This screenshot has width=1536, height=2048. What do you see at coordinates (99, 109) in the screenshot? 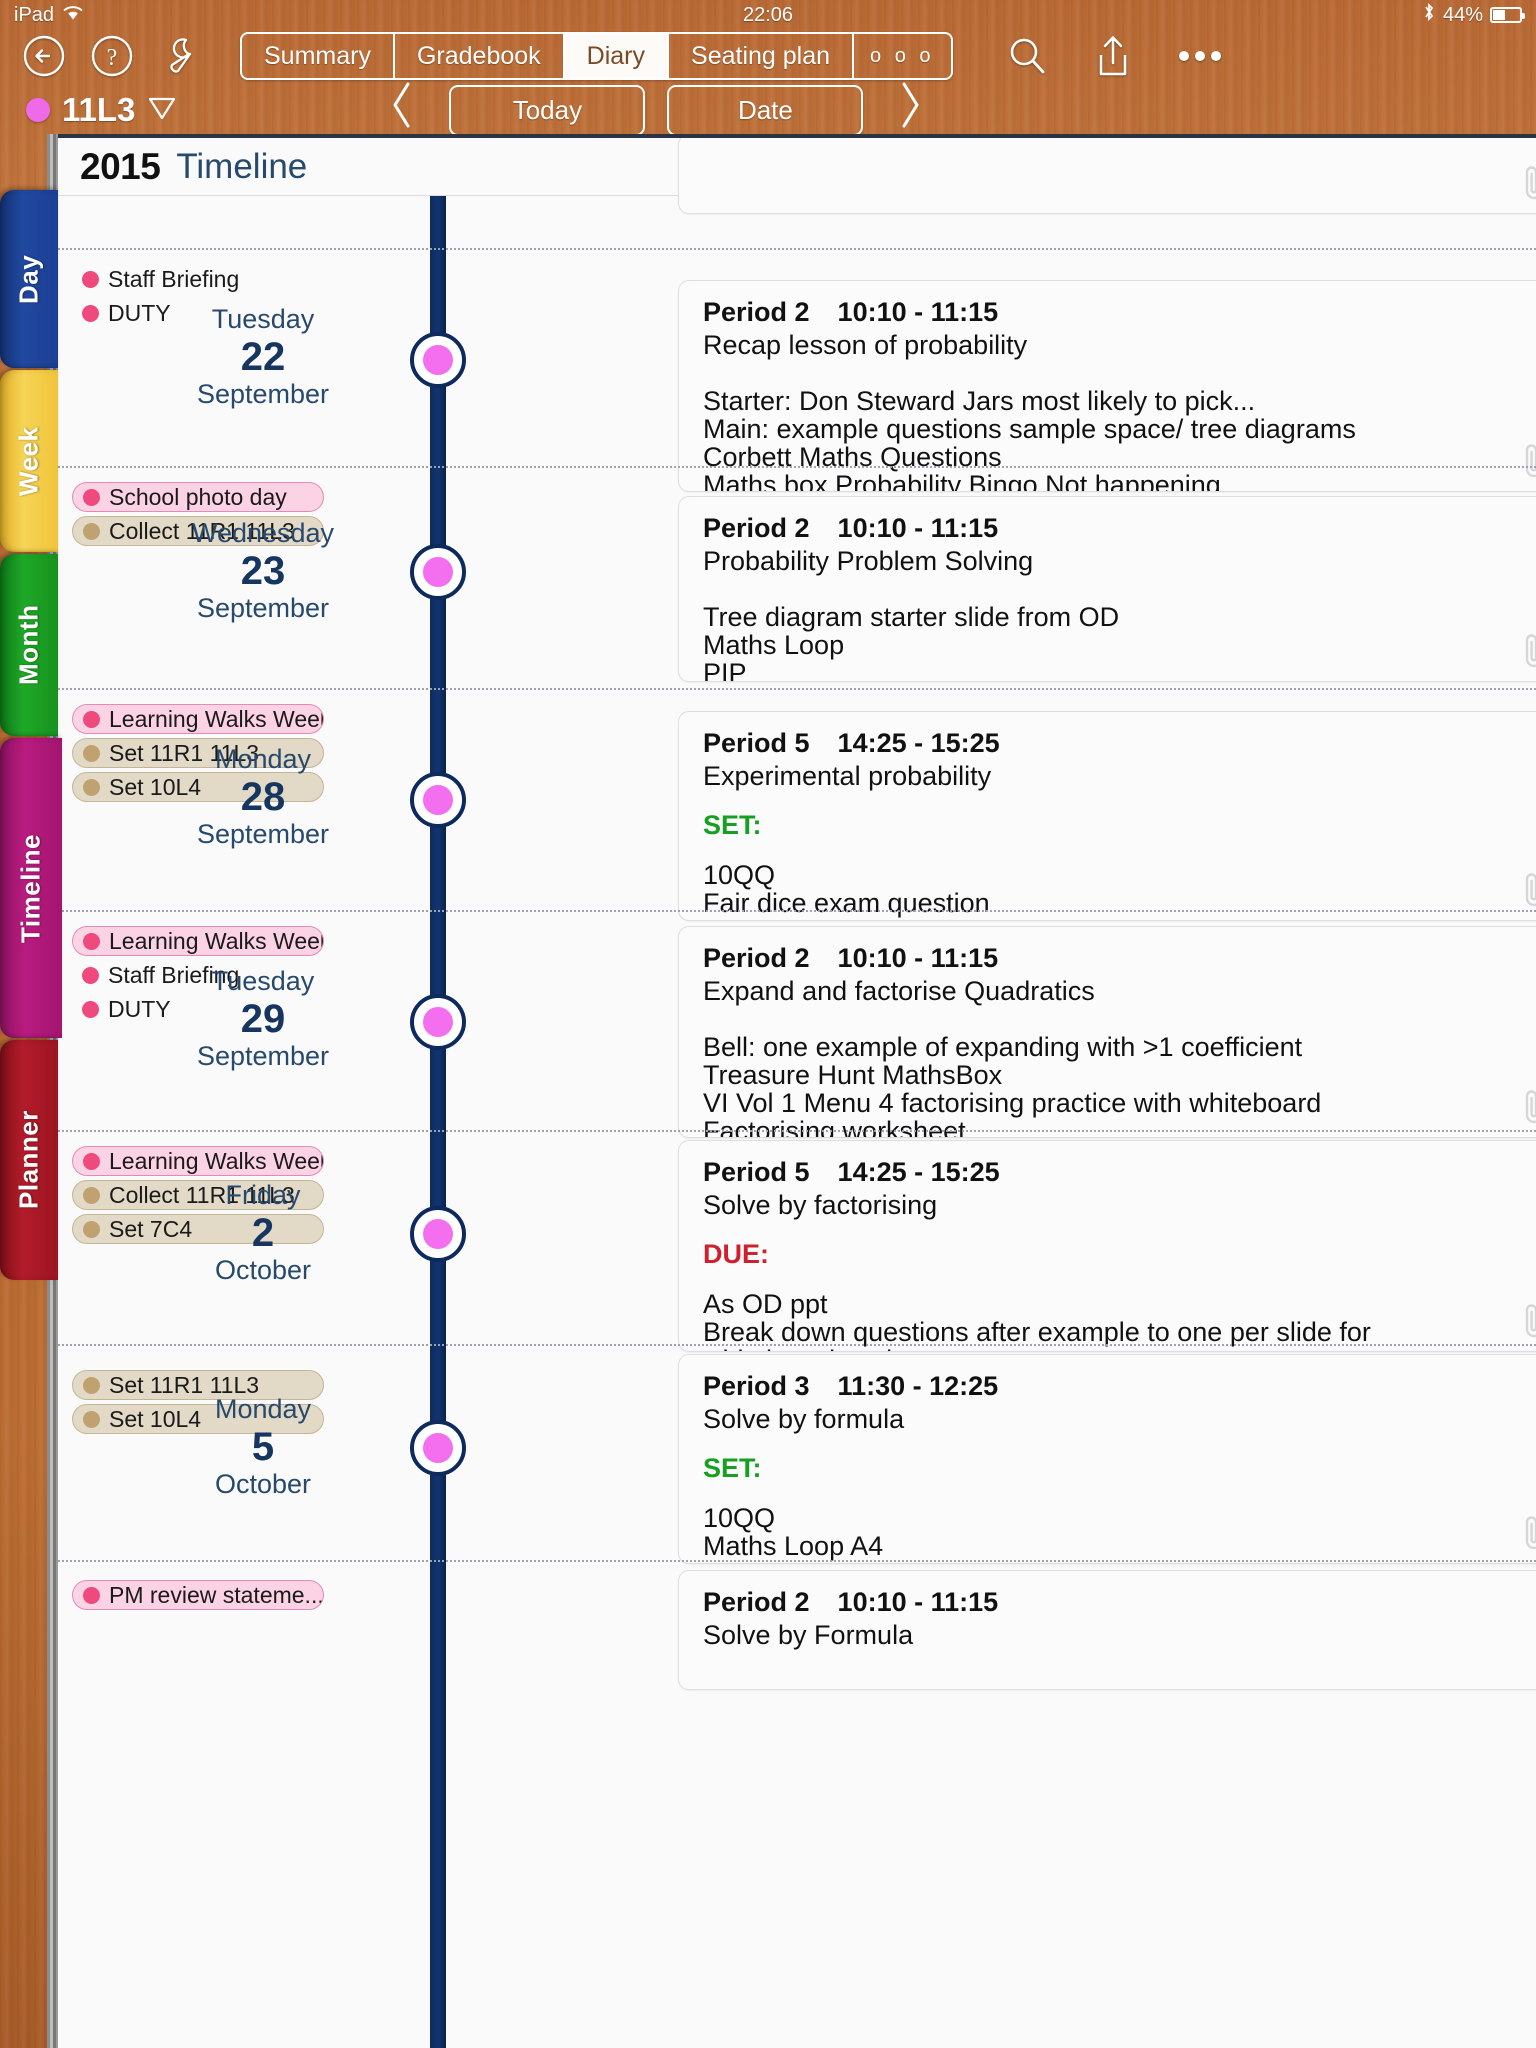
I see `class-name-label: 11L3` at bounding box center [99, 109].